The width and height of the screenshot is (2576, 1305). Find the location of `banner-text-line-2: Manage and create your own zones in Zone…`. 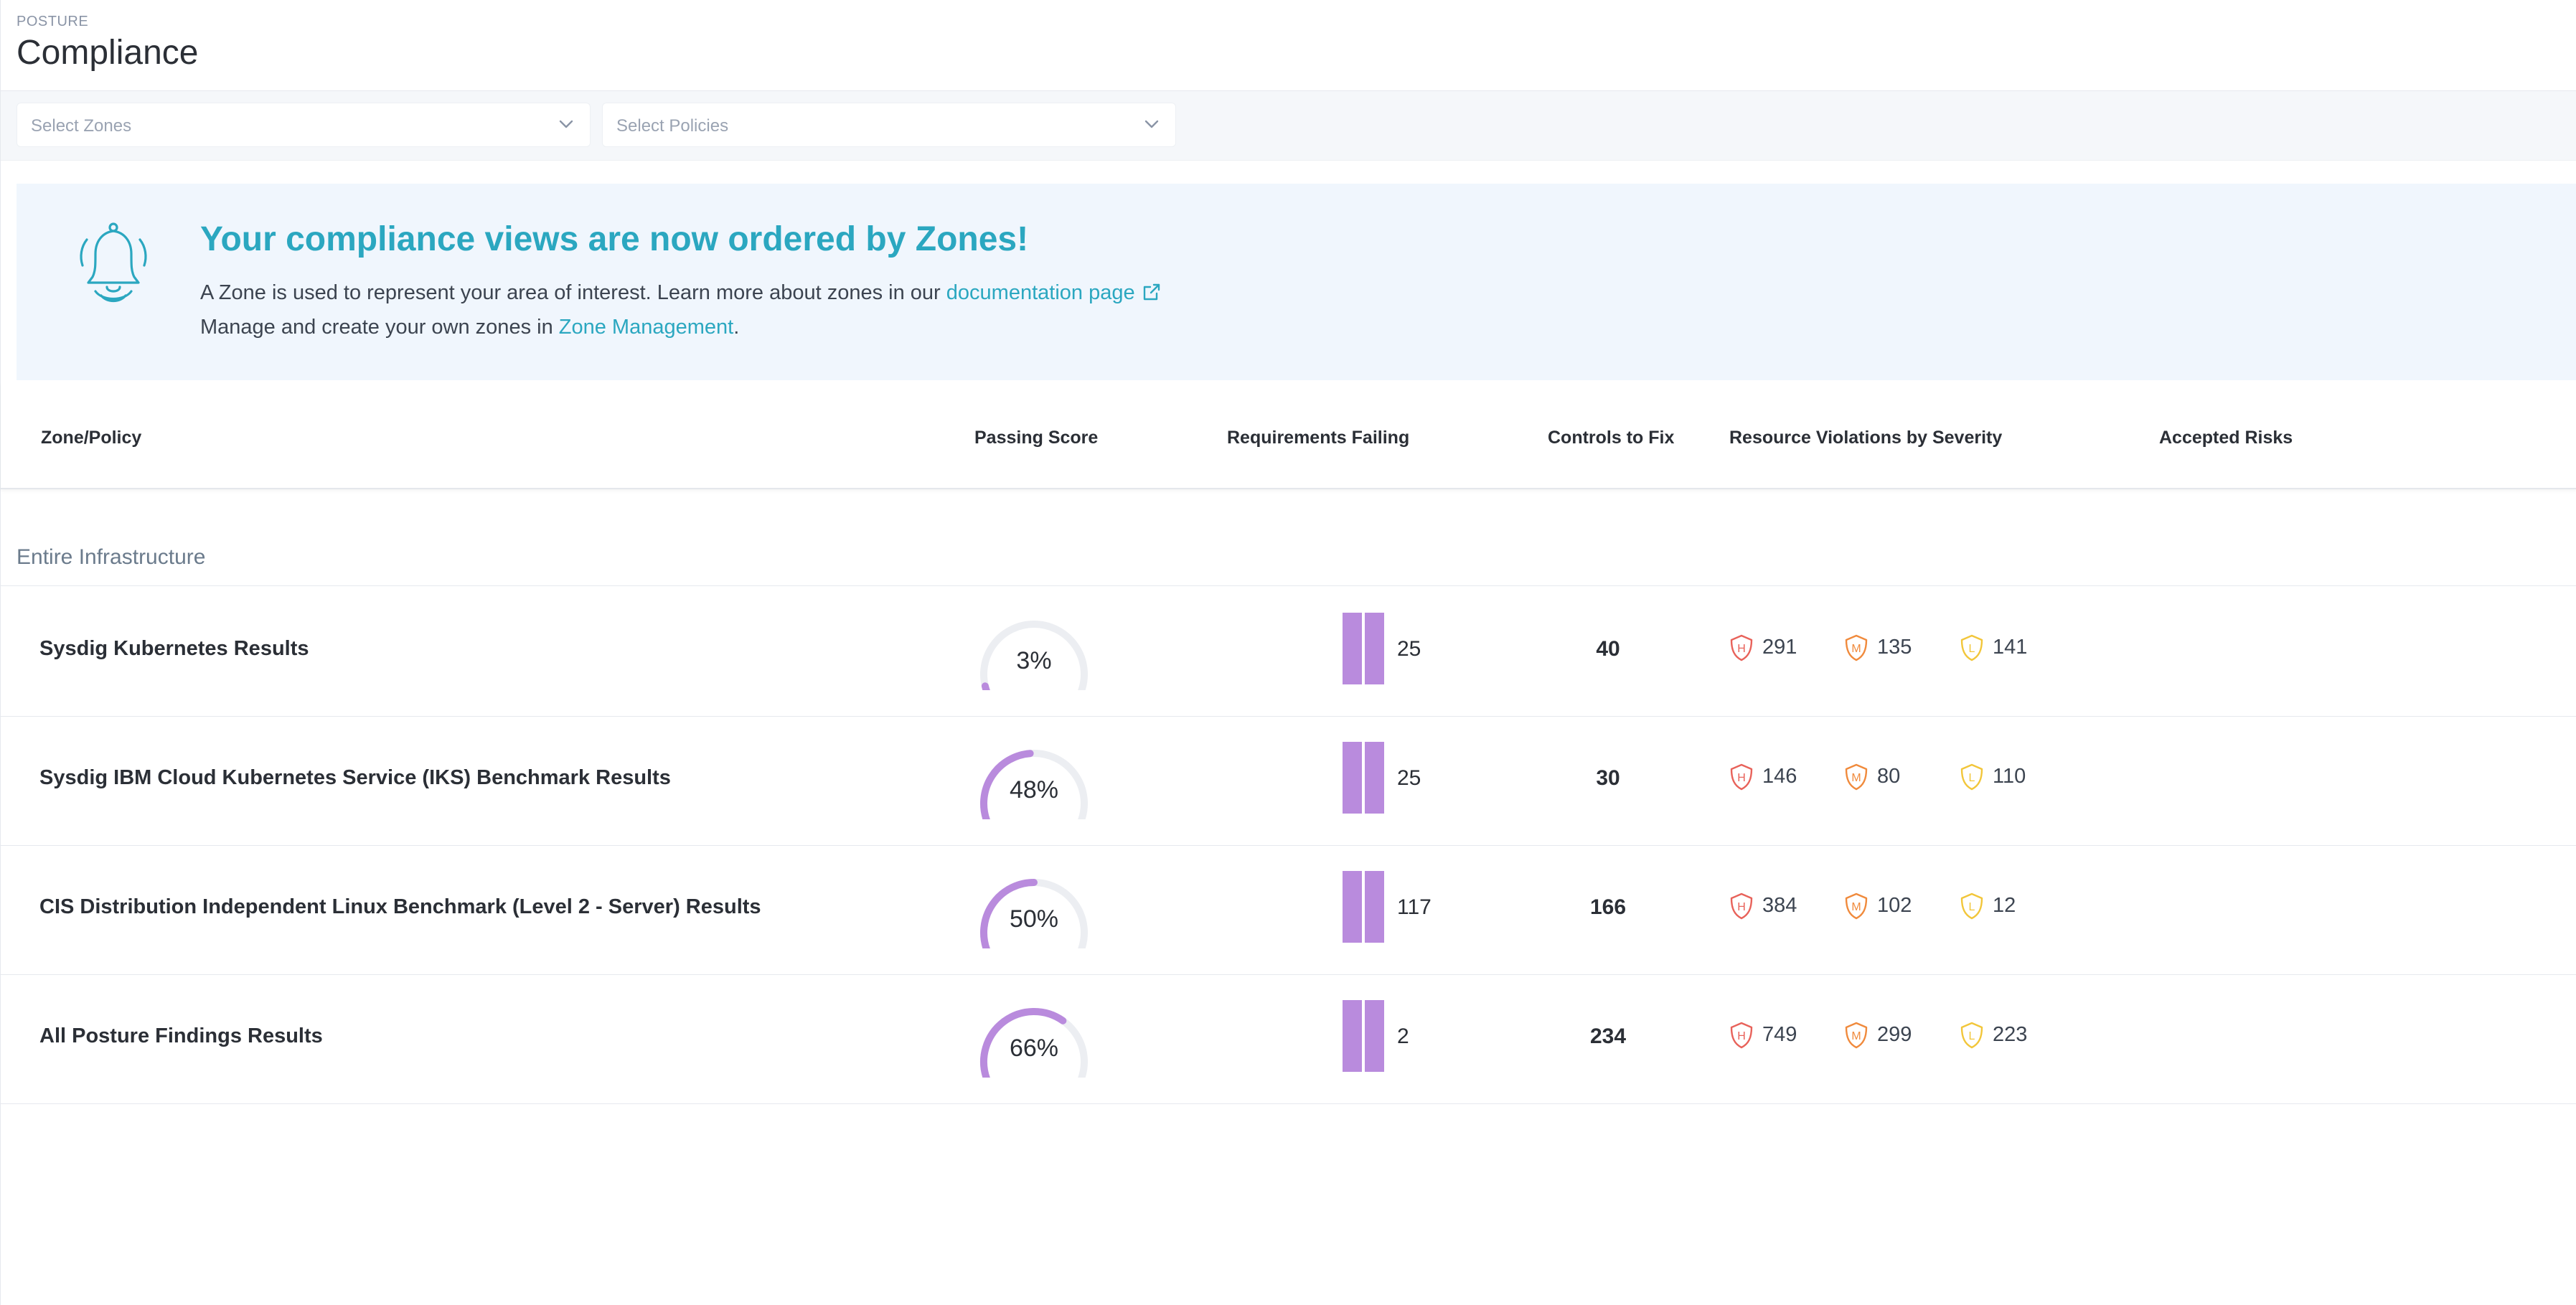

banner-text-line-2: Manage and create your own zones in Zone… is located at coordinates (469, 327).